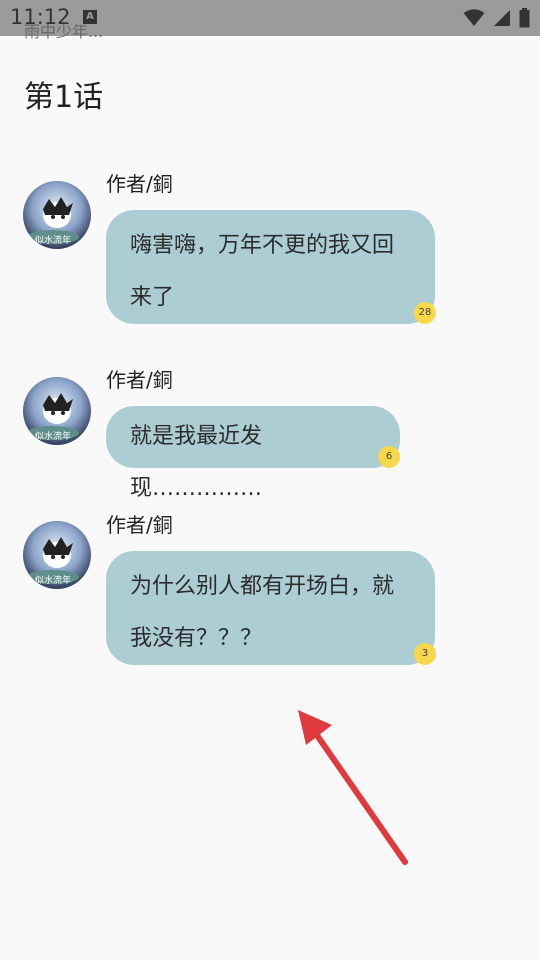 Image resolution: width=540 pixels, height=960 pixels. Describe the element at coordinates (262, 612) in the screenshot. I see `message-text: 为什么别人都有开场白，就我没有？？？` at that location.